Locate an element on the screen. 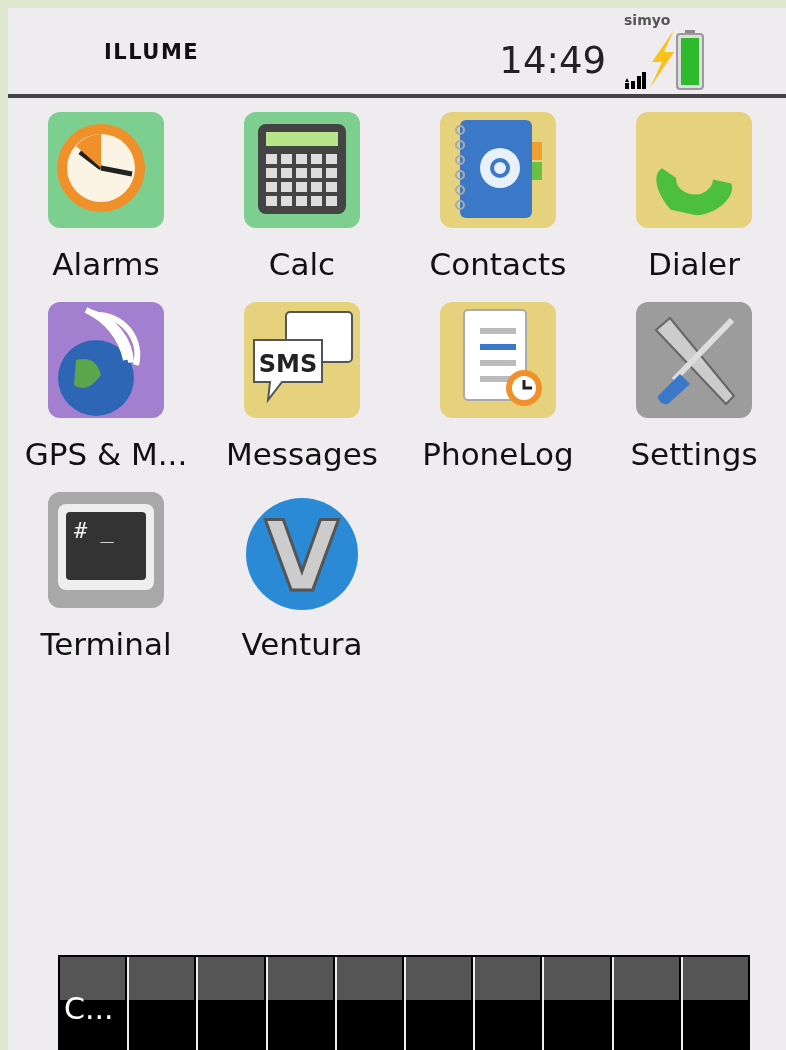 This screenshot has height=1050, width=786. carrier-name: simyo is located at coordinates (648, 20).